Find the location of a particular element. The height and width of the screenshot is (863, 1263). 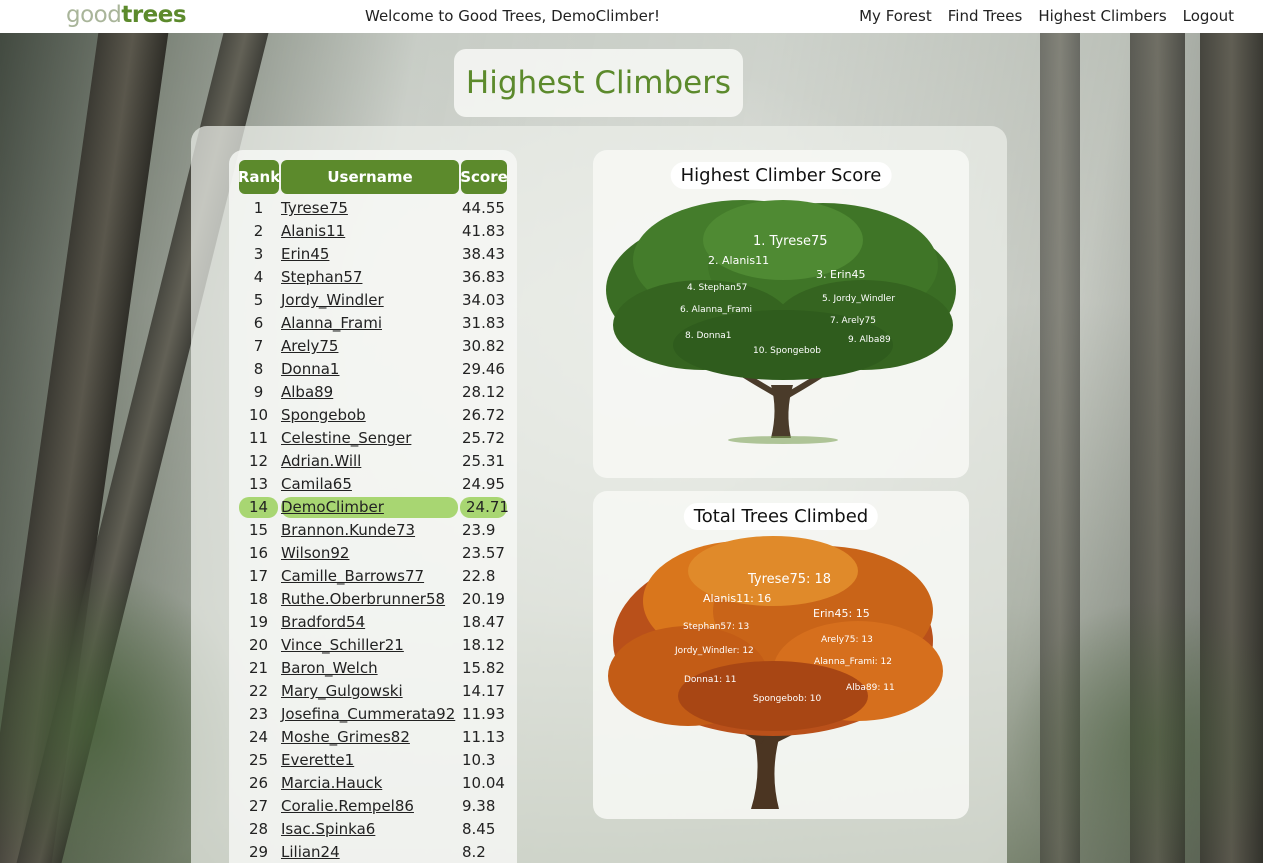

row-username-link: Everette1 is located at coordinates (317, 760).